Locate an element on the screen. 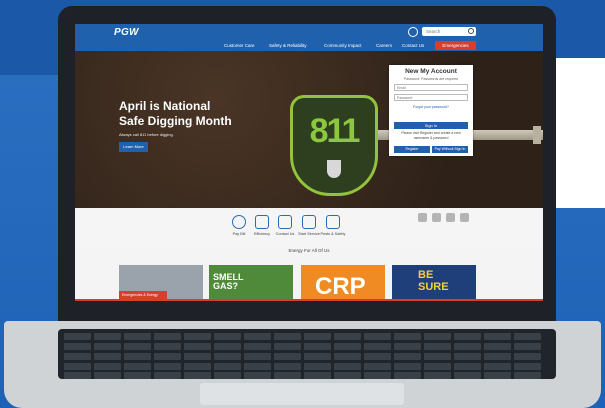  nav-community: Community Impact is located at coordinates (343, 45).